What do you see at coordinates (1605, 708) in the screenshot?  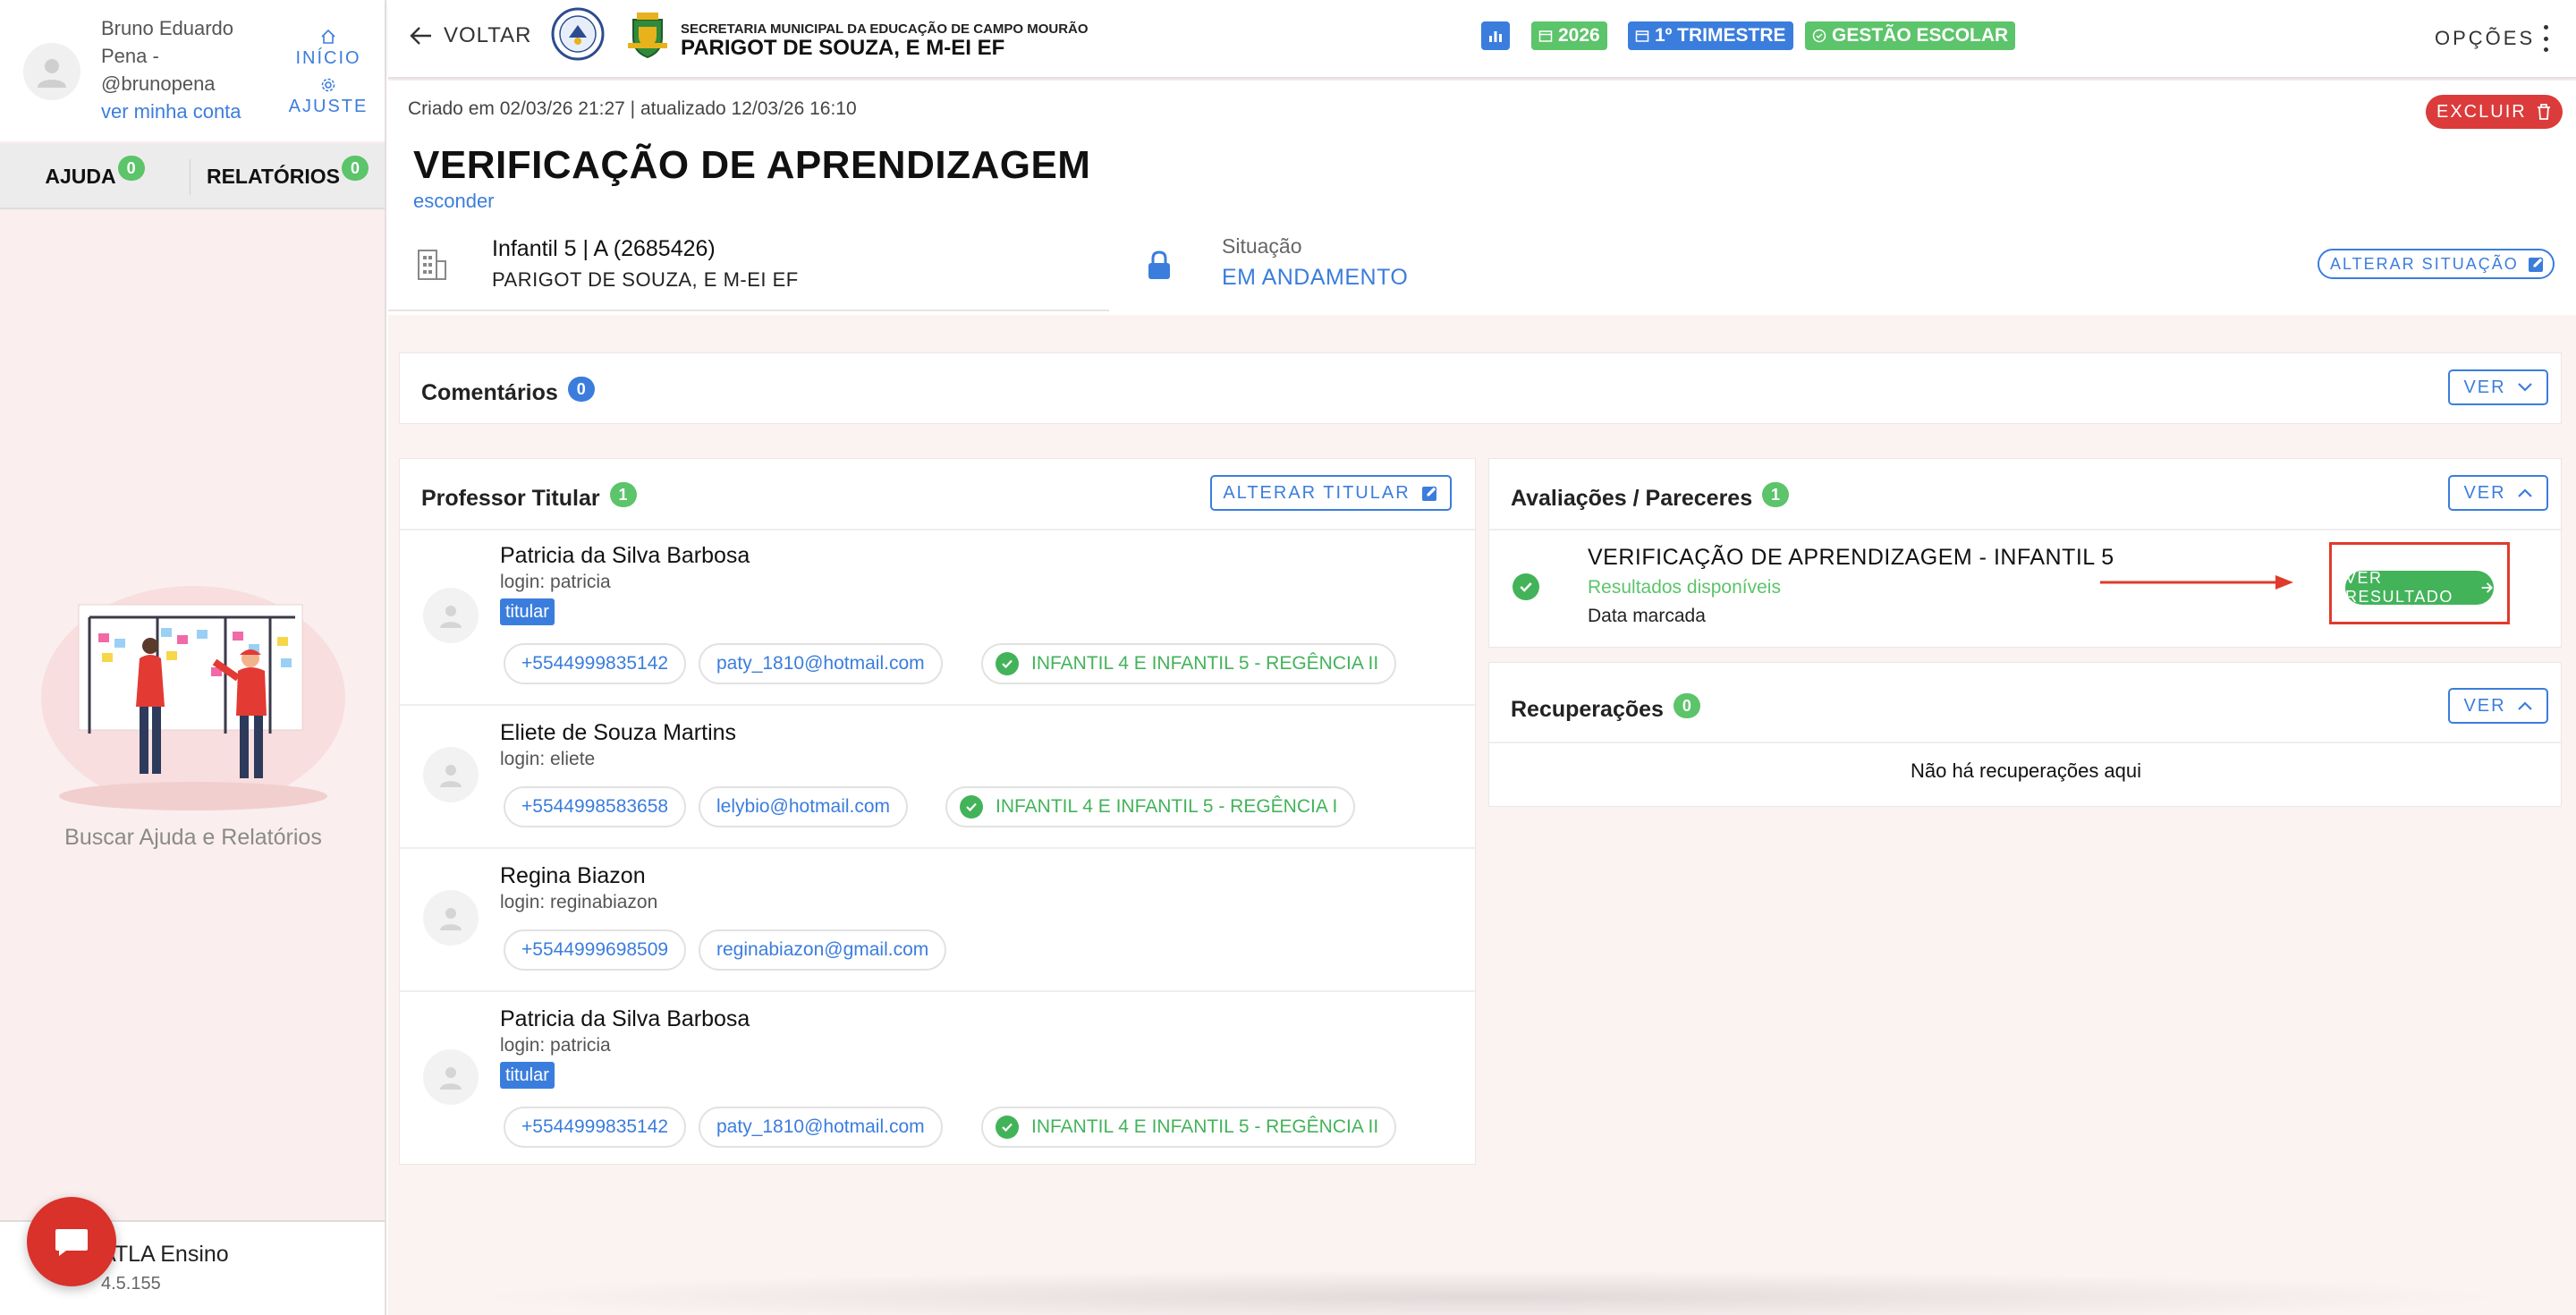 I see `recoveries-title: Recuperações 0` at bounding box center [1605, 708].